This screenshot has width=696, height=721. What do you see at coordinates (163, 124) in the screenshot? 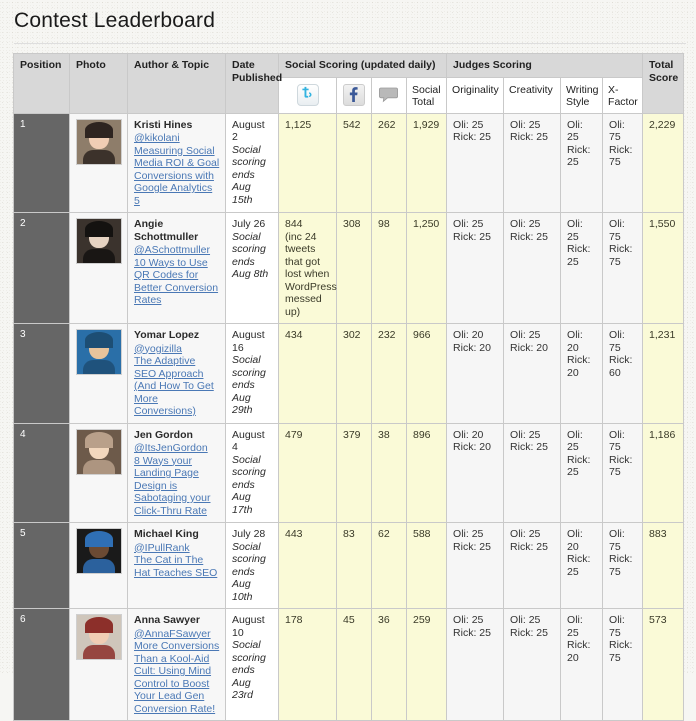
I see `author-name: Kristi Hines` at bounding box center [163, 124].